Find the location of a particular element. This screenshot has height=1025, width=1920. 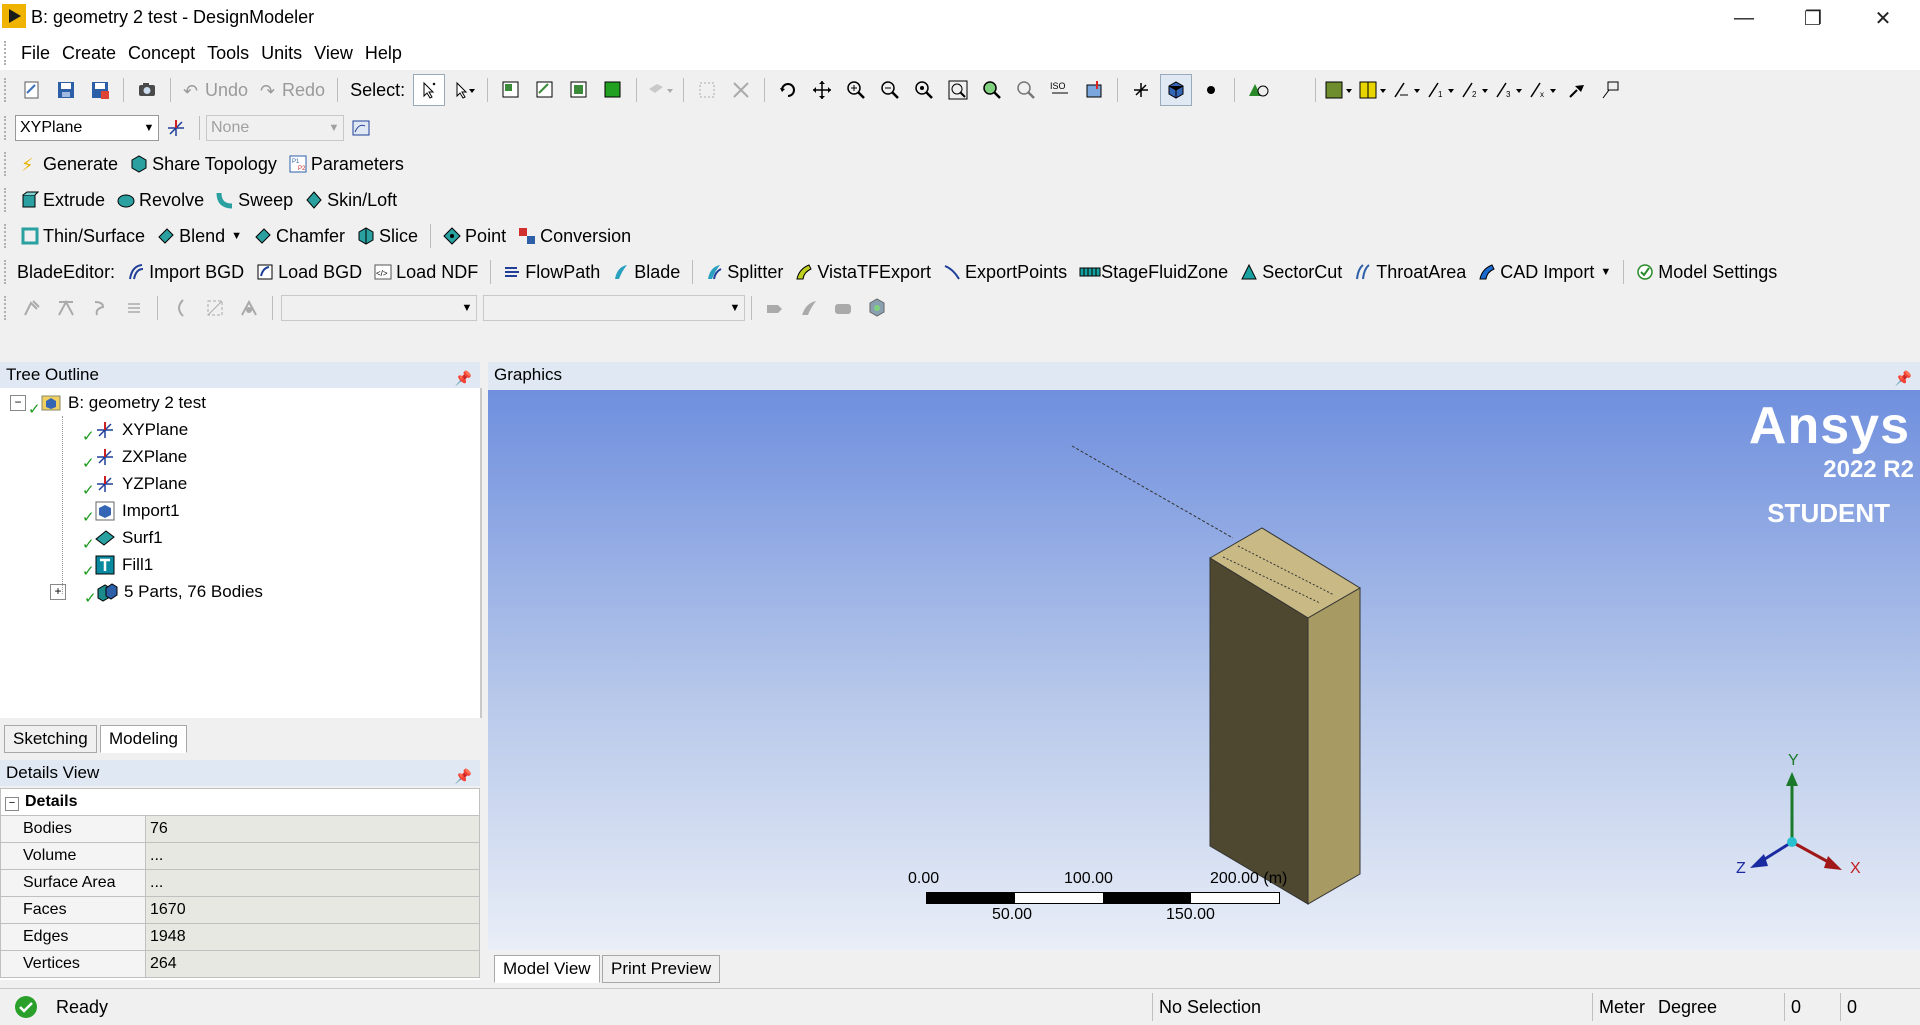

sketch-tool-1-icon is located at coordinates (32, 308).